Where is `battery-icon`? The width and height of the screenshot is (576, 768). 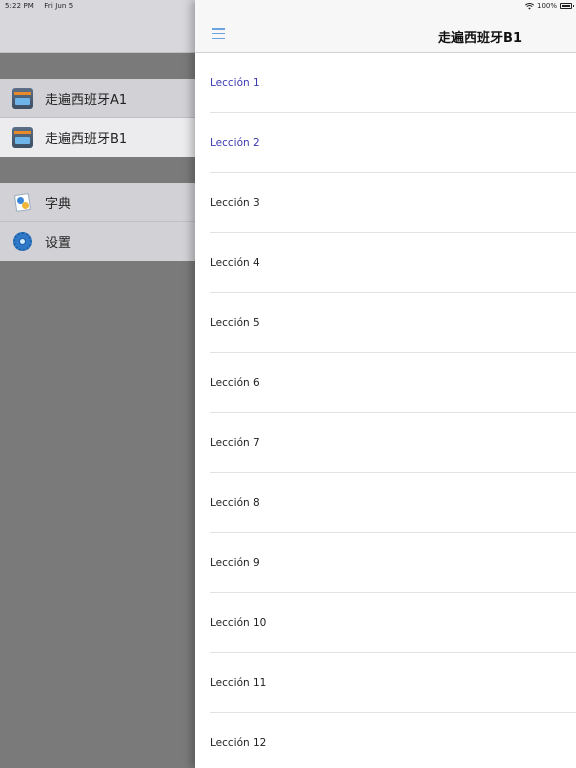
battery-icon is located at coordinates (567, 6).